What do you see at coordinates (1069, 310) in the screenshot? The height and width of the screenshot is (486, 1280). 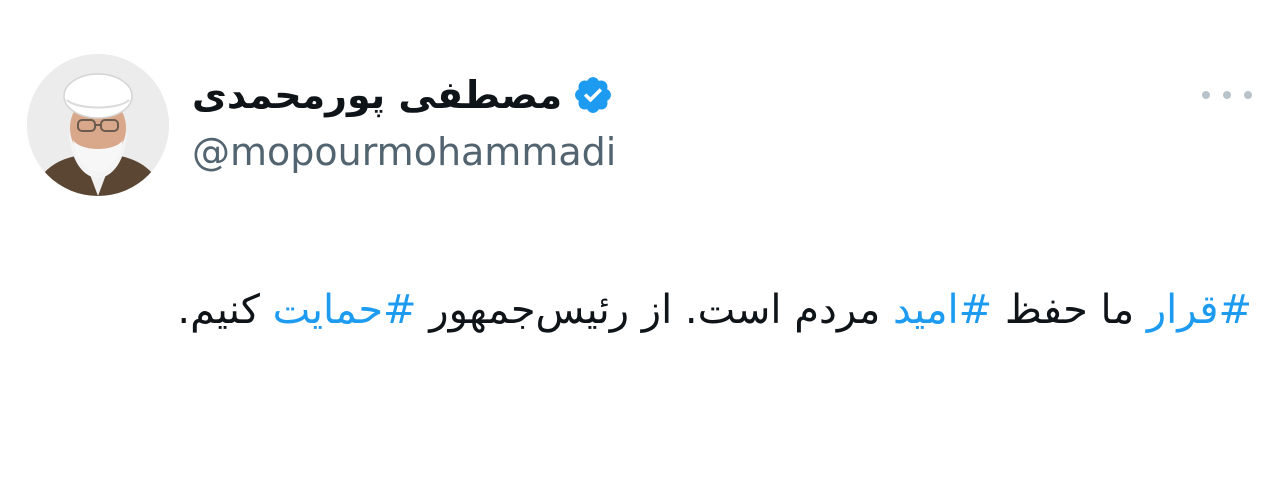 I see `tweet-text-segment: ما حفظ` at bounding box center [1069, 310].